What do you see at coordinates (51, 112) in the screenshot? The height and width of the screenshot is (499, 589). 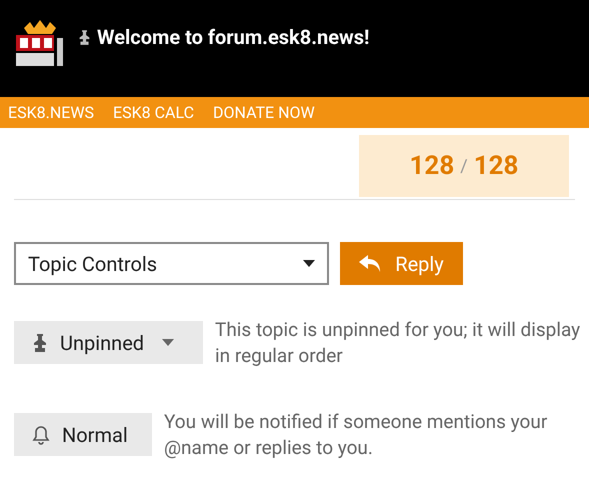 I see `nav-link: ESK8.NEWS` at bounding box center [51, 112].